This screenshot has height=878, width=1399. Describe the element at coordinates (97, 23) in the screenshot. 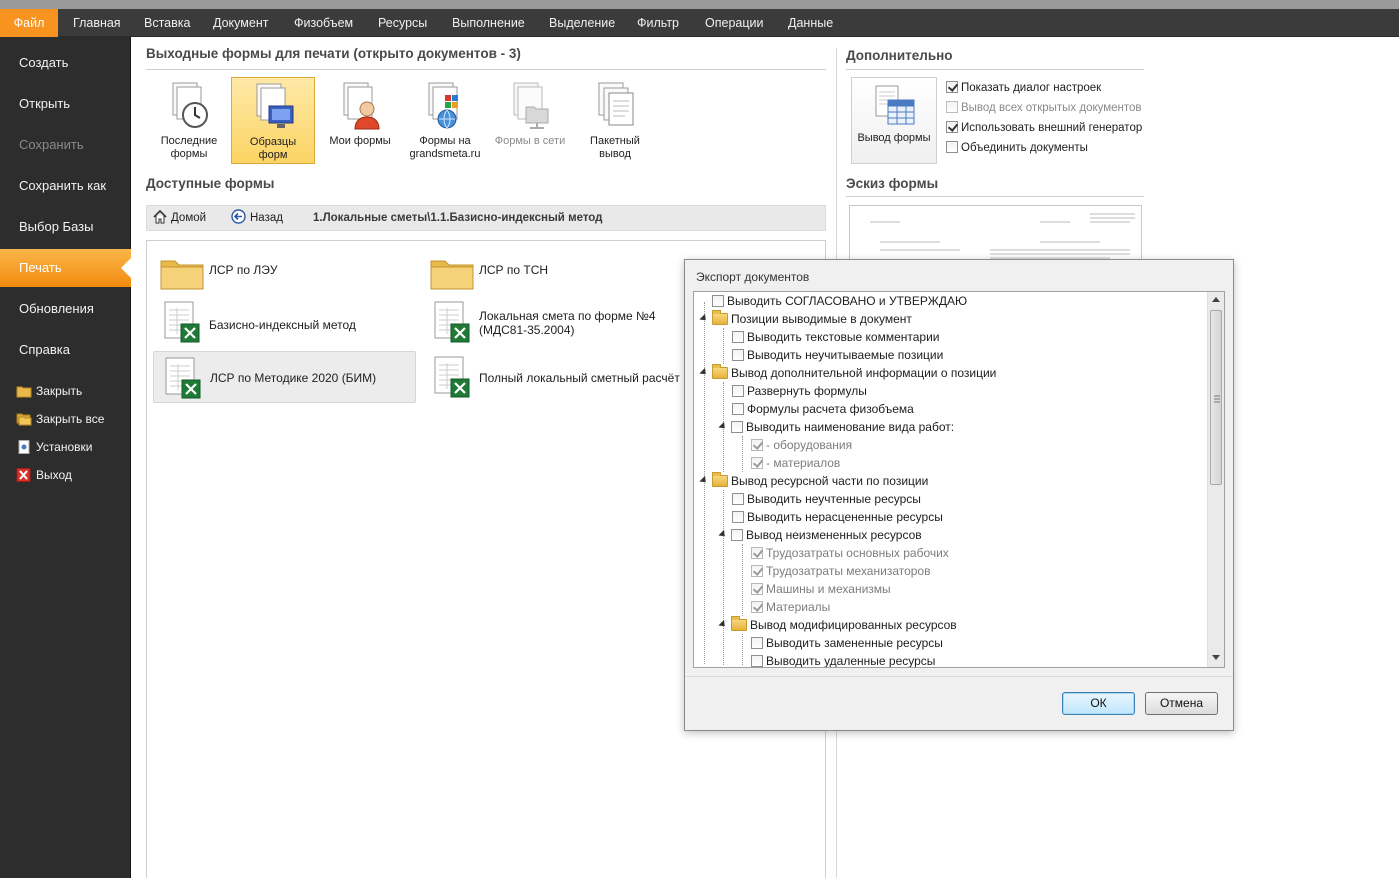

I see `menu-home: Главная` at that location.